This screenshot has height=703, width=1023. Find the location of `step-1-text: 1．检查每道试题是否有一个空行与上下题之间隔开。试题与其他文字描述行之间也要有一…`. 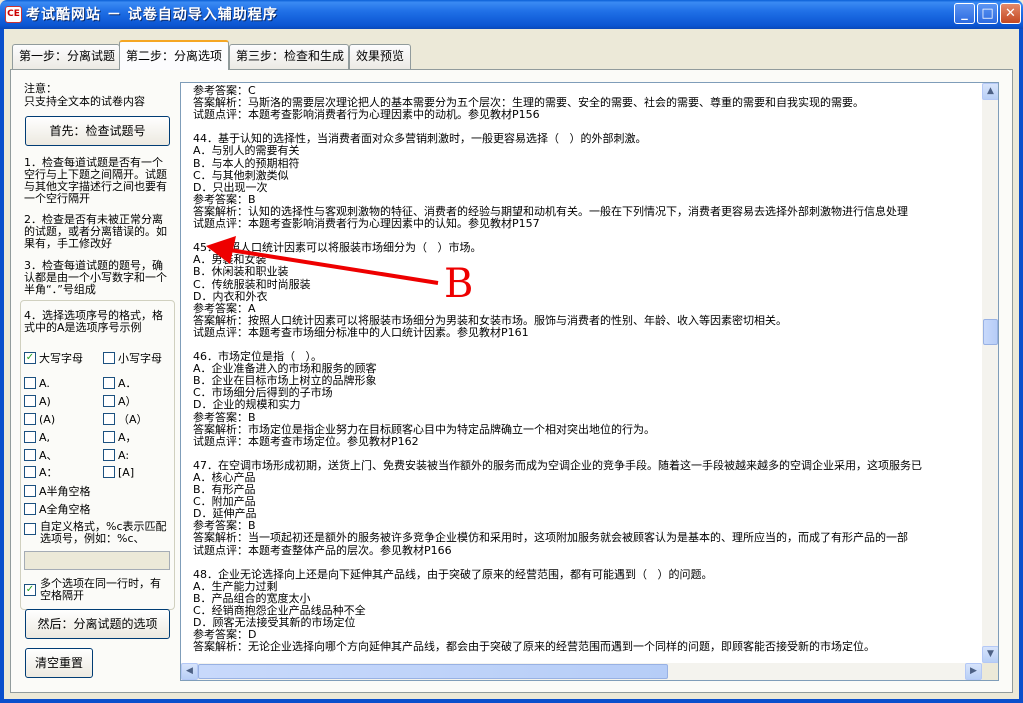

step-1-text: 1．检查每道试题是否有一个空行与上下题之间隔开。试题与其他文字描述行之间也要有一… is located at coordinates (95, 180).